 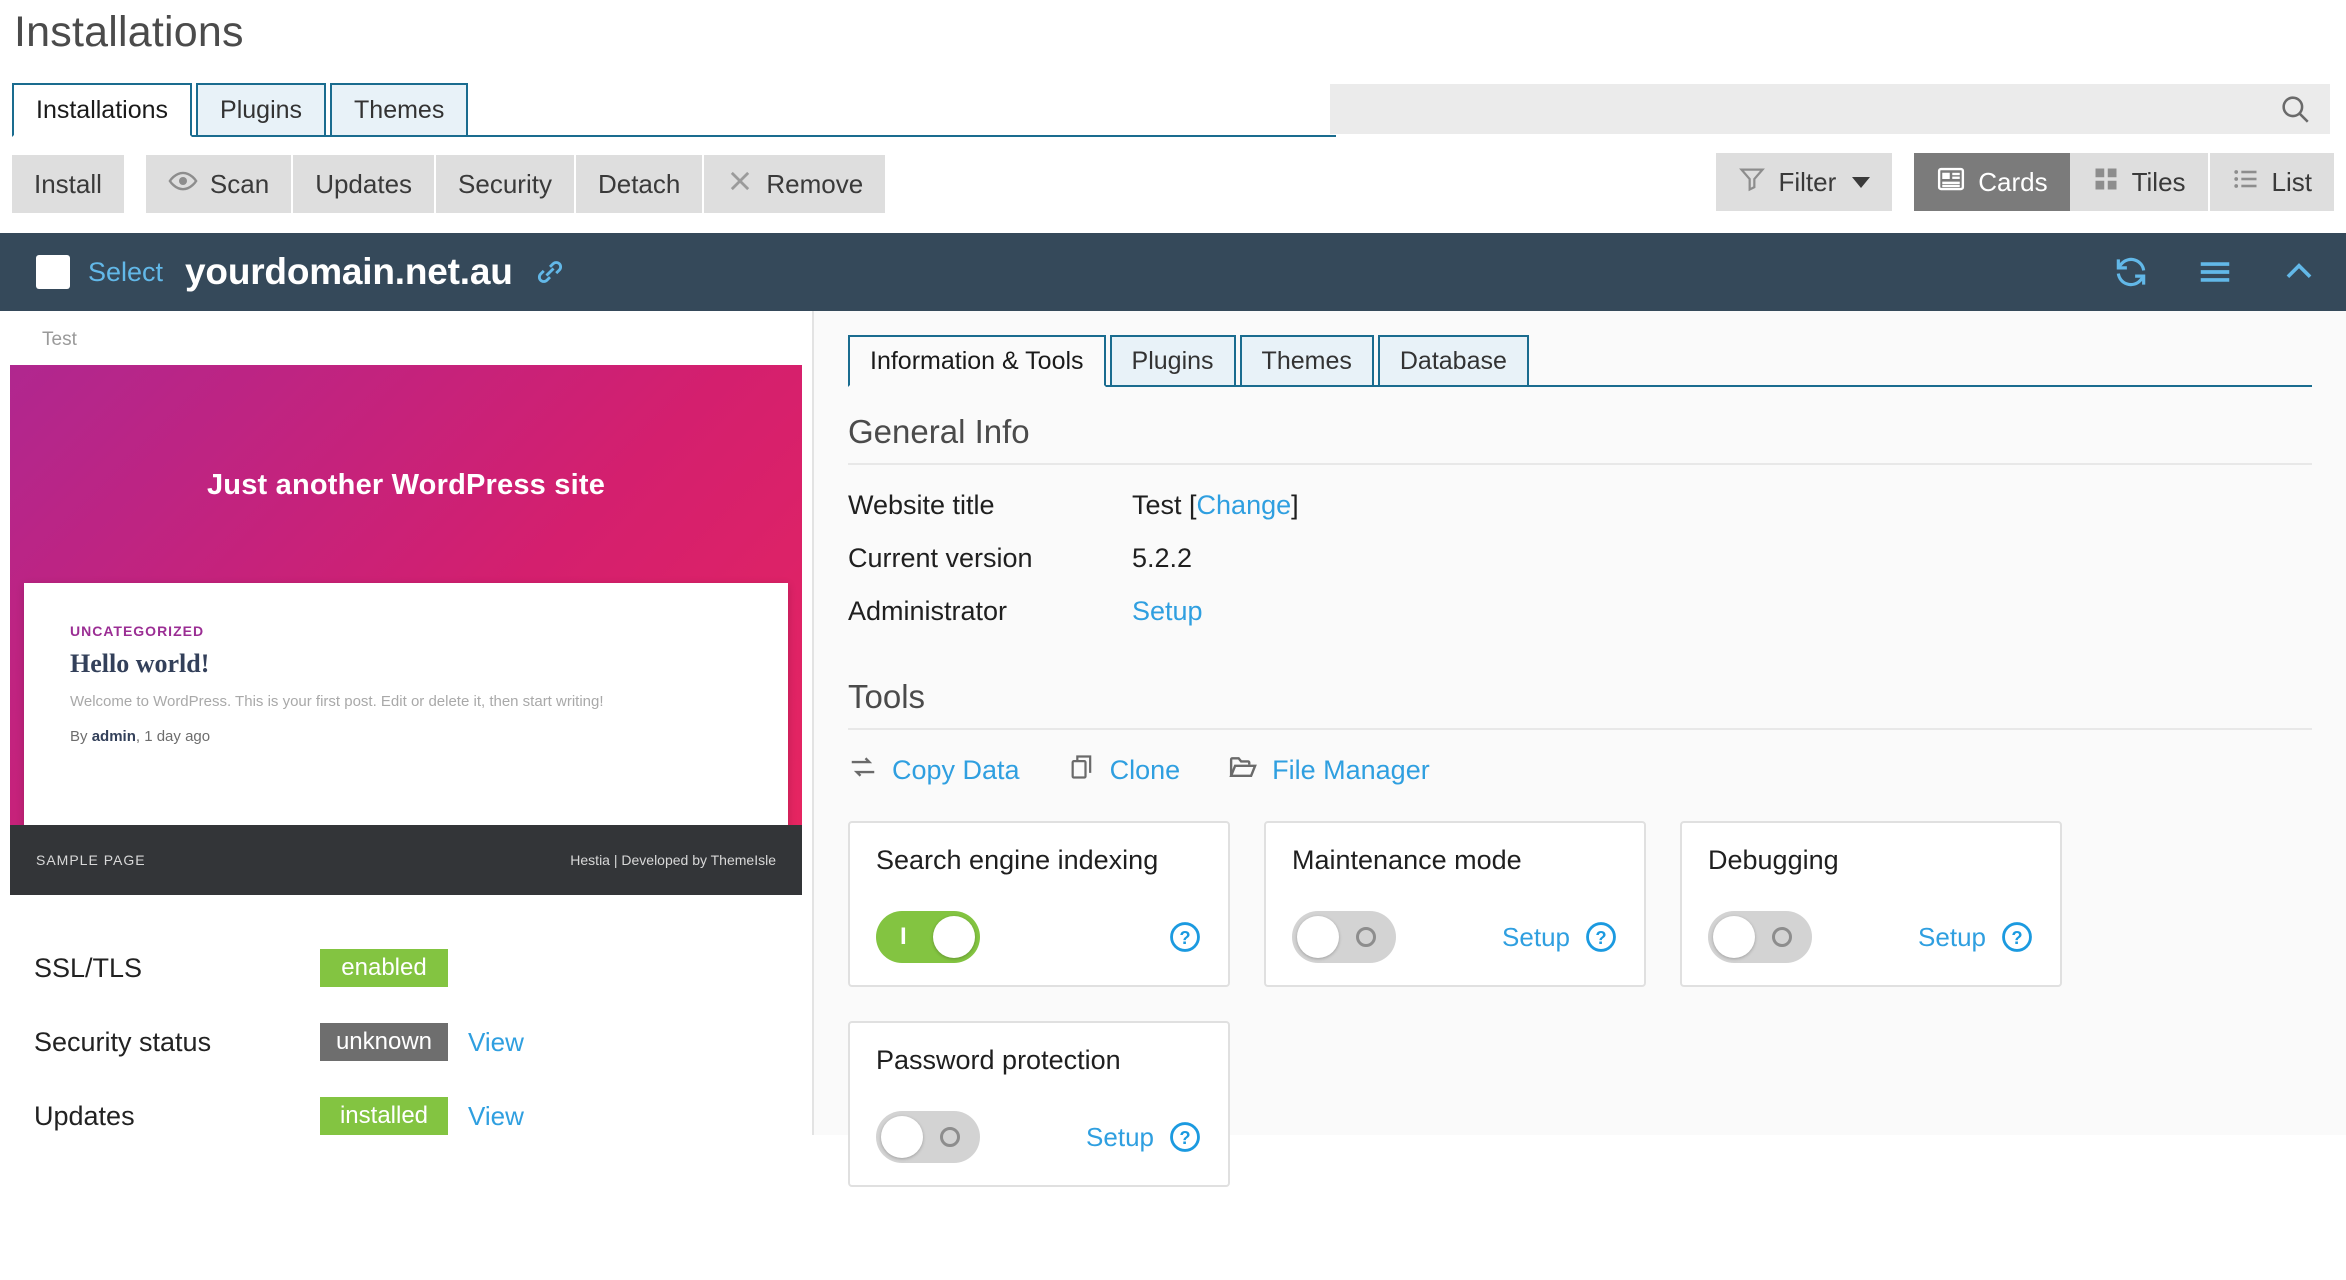 I want to click on status-badge: enabled, so click(x=384, y=968).